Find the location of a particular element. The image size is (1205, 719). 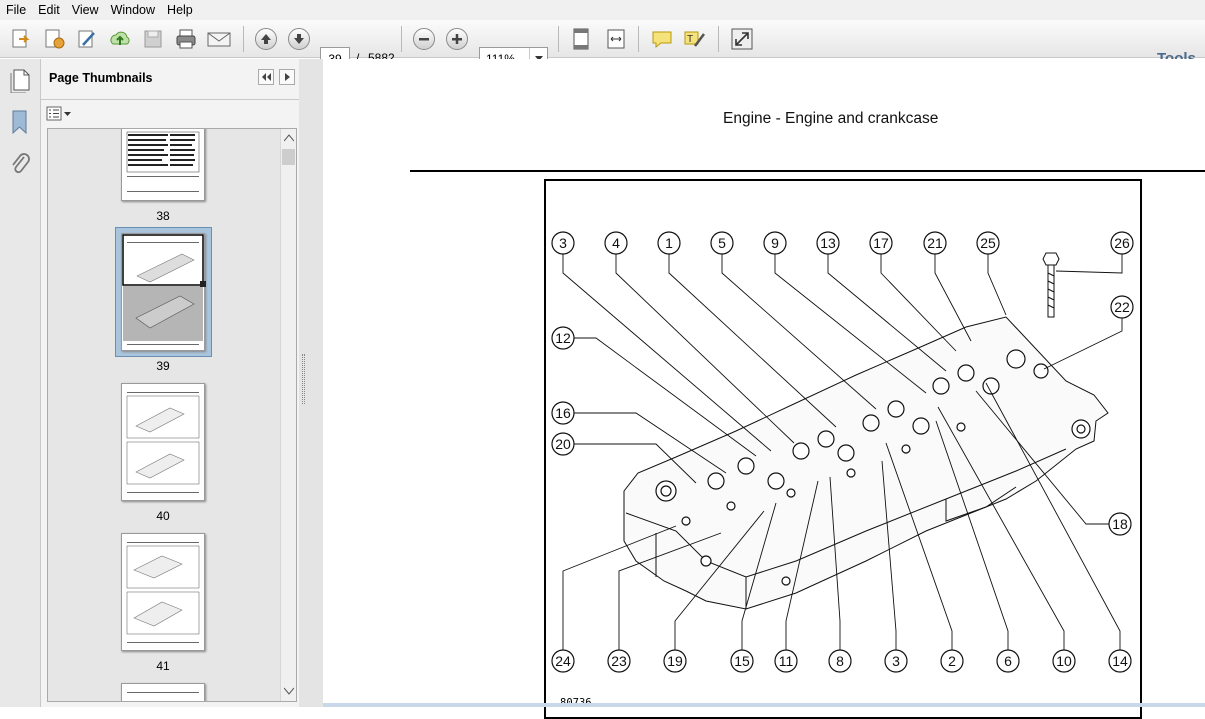

page-thumbnails-icon is located at coordinates (20, 81).